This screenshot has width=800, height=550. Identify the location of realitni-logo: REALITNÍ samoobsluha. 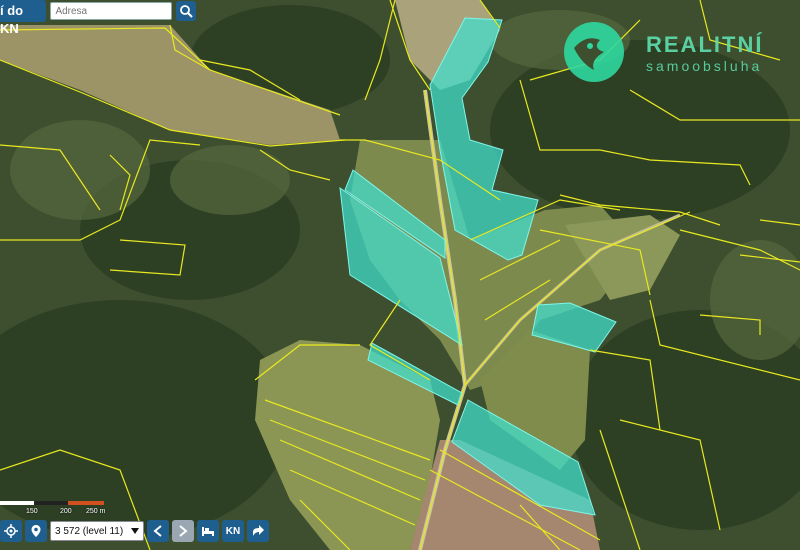
(680, 53).